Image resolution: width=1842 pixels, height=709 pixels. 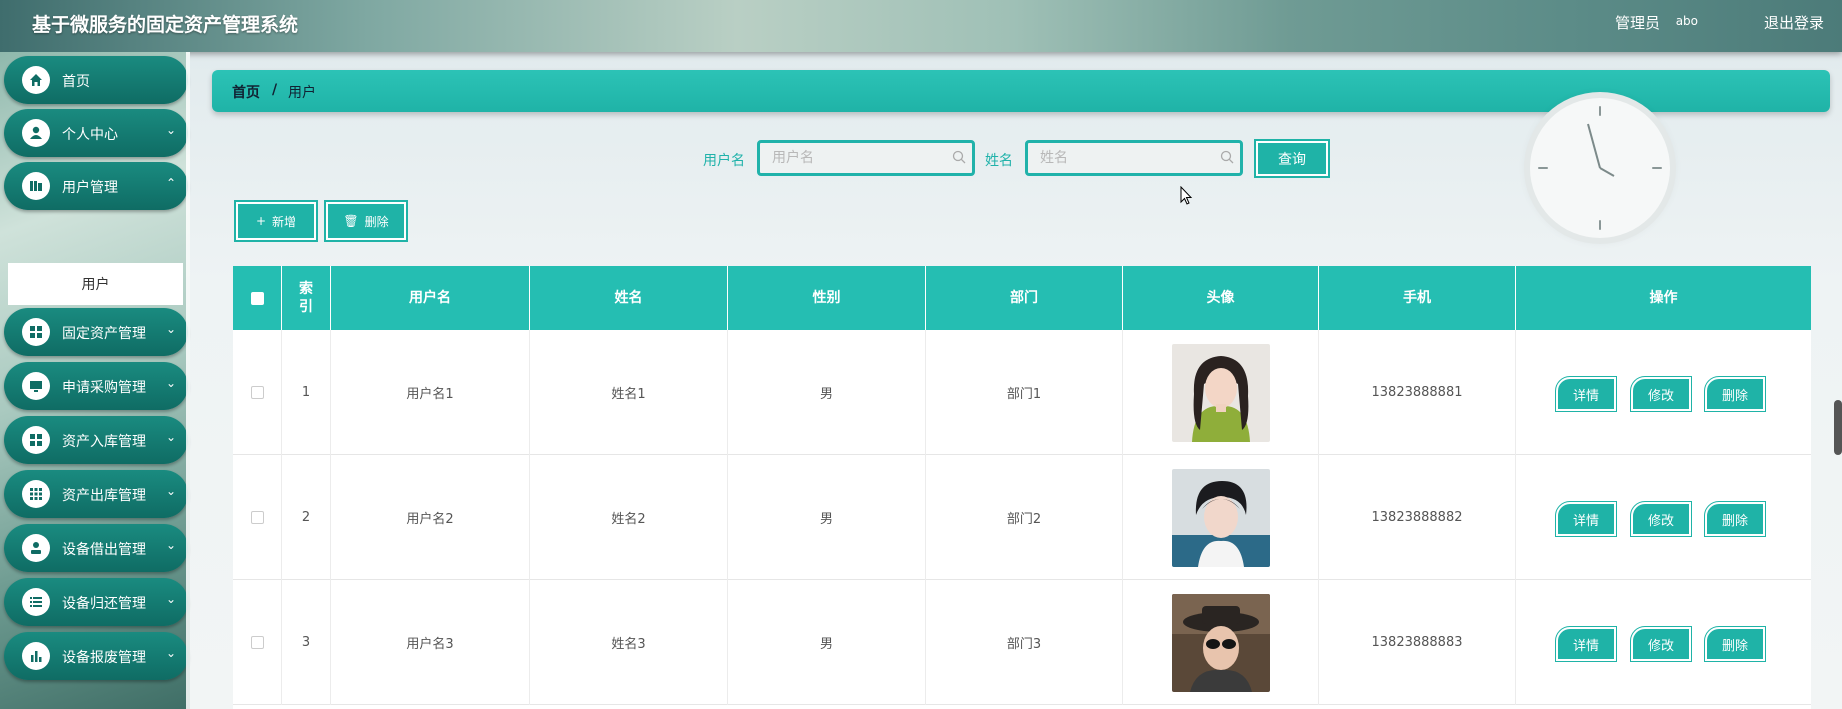 What do you see at coordinates (104, 388) in the screenshot?
I see `sidebar-item-label: 申请采购管理` at bounding box center [104, 388].